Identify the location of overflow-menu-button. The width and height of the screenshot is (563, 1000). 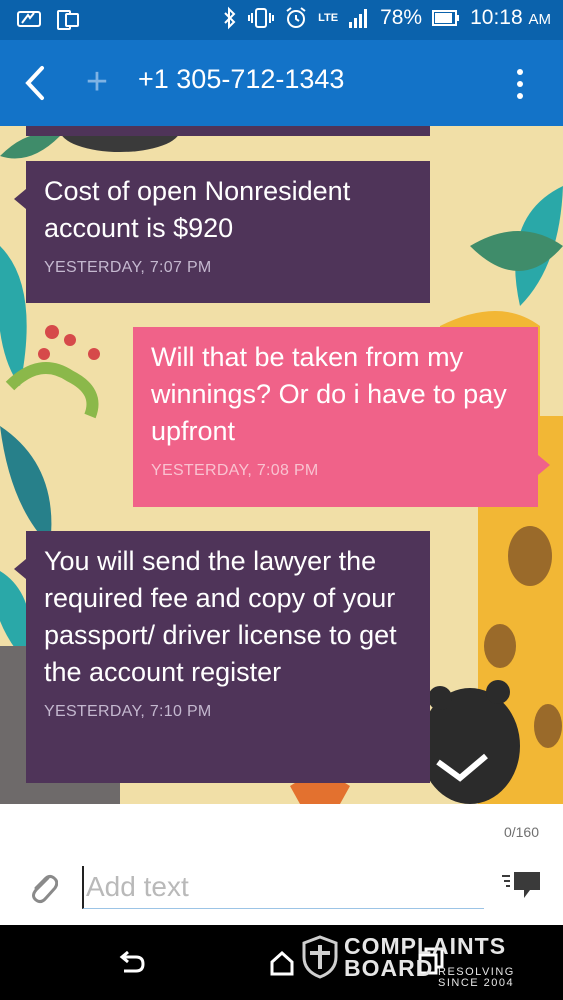
(520, 84).